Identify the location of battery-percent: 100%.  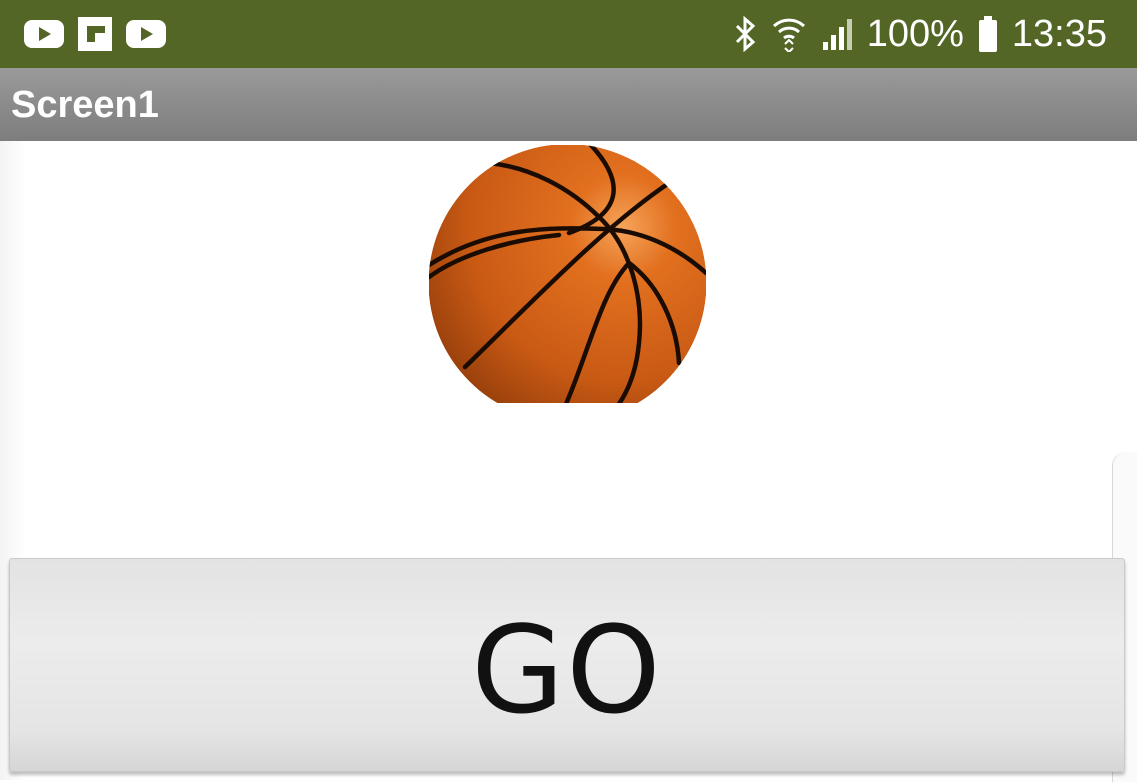
(915, 33).